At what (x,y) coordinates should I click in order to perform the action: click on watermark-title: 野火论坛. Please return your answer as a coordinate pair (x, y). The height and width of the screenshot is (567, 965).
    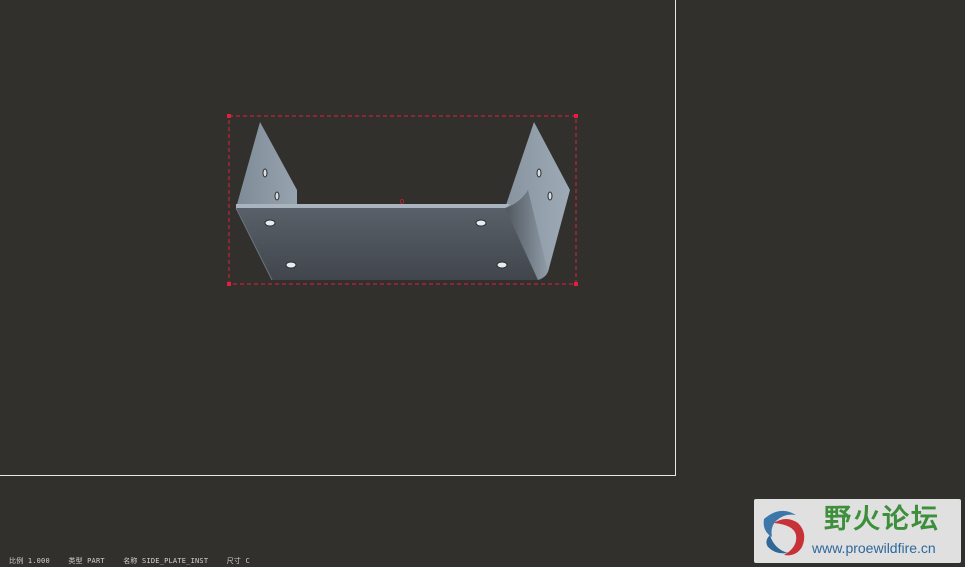
    Looking at the image, I should click on (882, 519).